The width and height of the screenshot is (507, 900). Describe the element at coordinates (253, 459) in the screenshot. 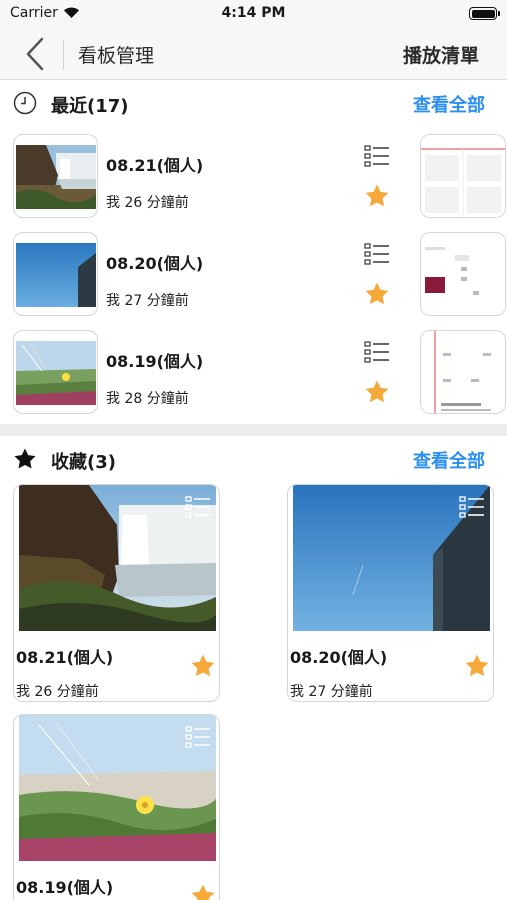

I see `favorites-section-header: 收藏(3) 查看全部` at that location.